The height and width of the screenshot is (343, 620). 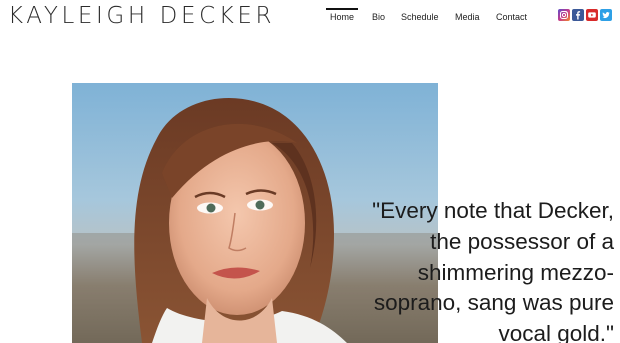 What do you see at coordinates (511, 17) in the screenshot?
I see `nav-item-contact: Contact` at bounding box center [511, 17].